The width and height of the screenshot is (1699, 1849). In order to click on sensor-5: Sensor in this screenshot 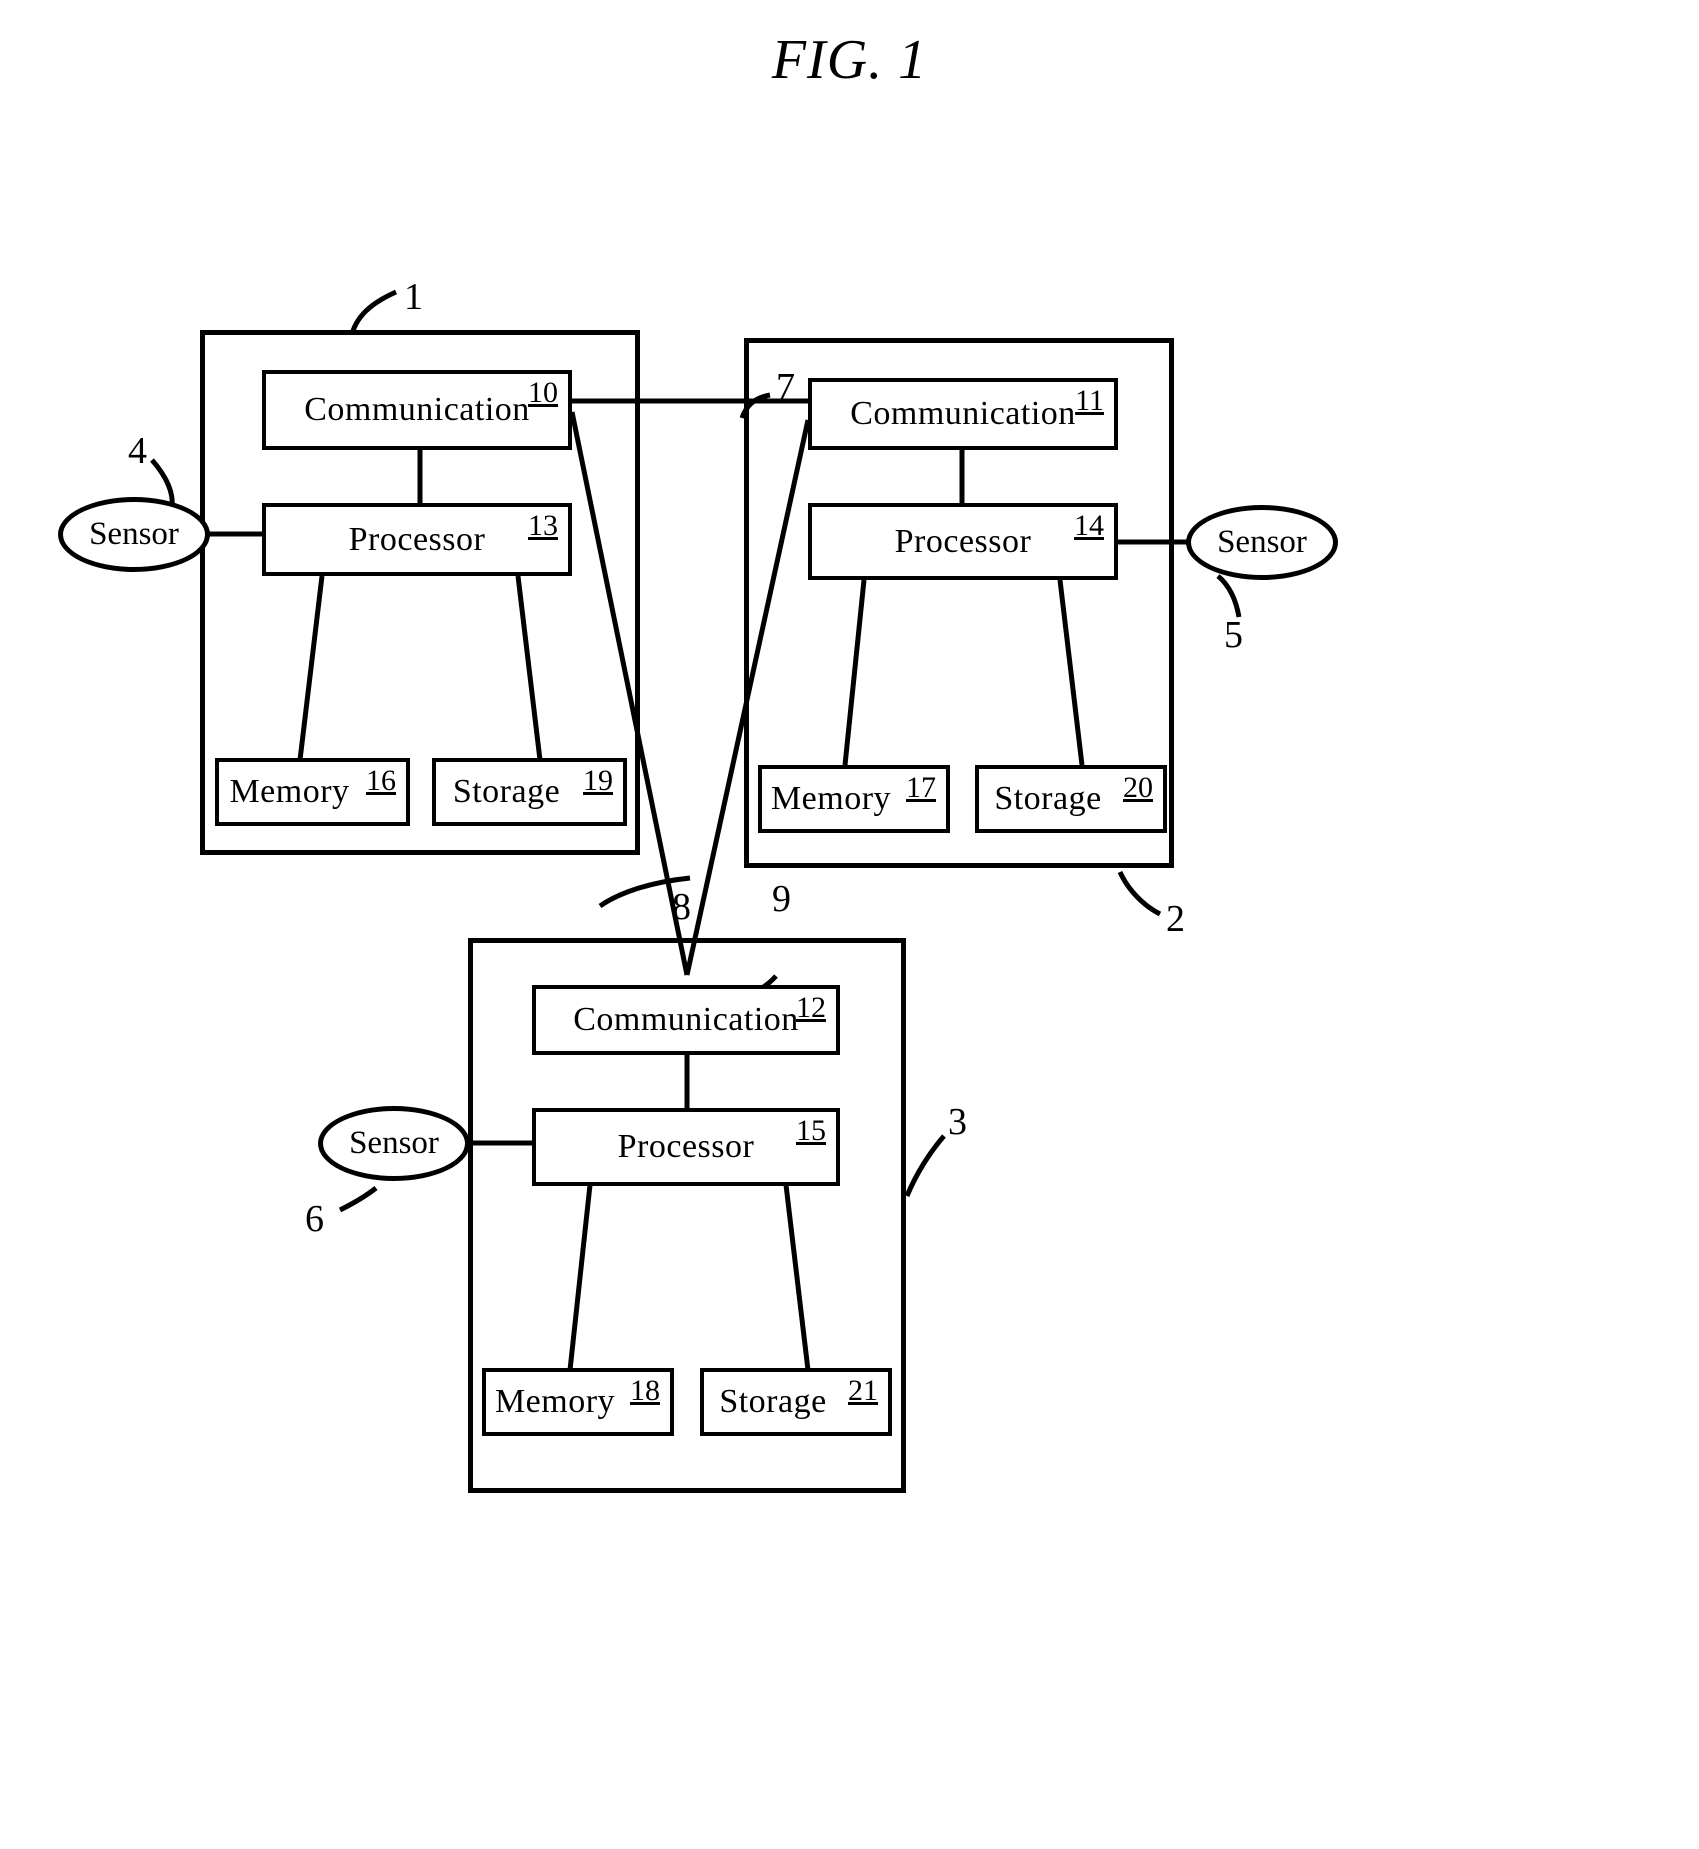, I will do `click(1262, 542)`.